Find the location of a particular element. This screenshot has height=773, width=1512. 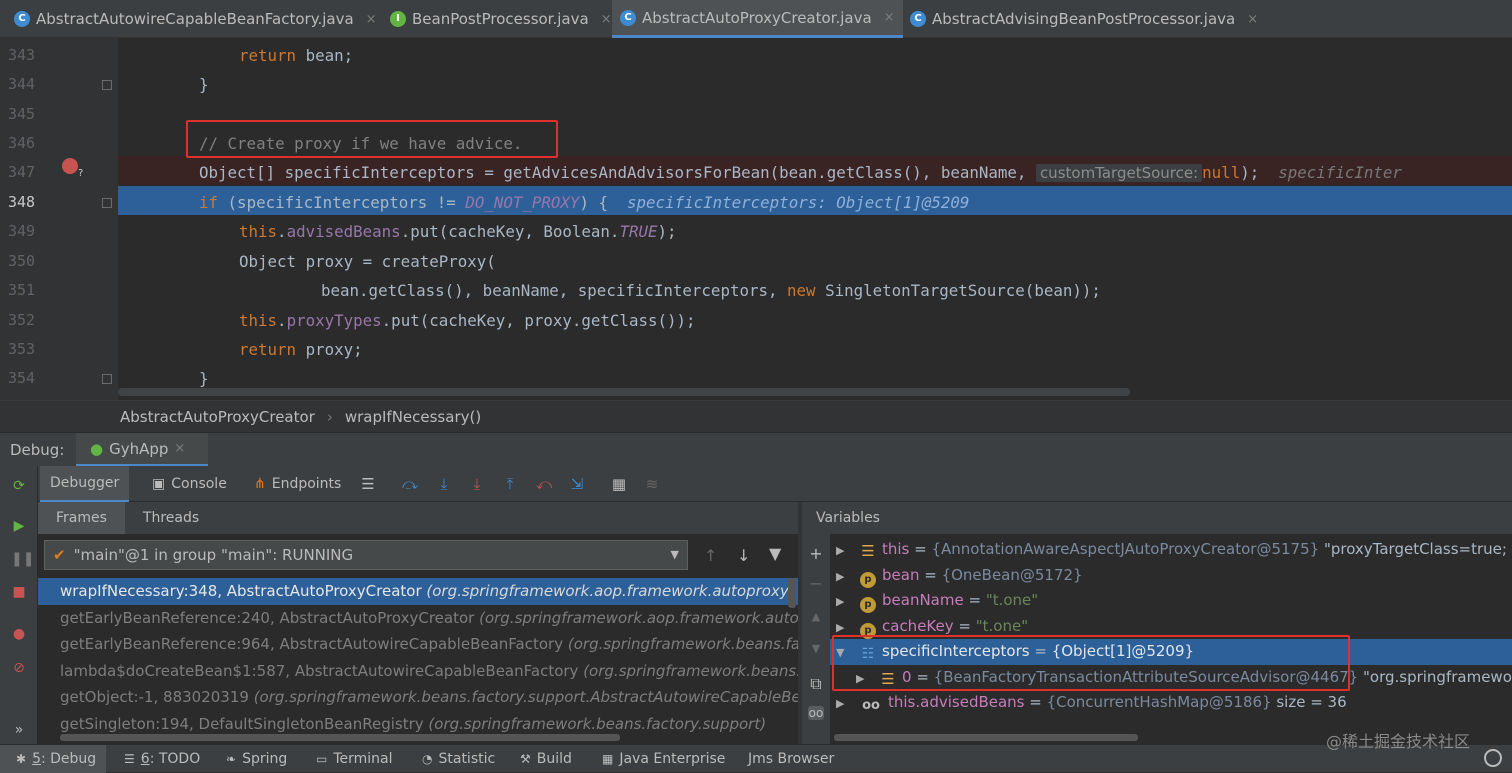

editor-horizontal-scrollbar is located at coordinates (624, 392).